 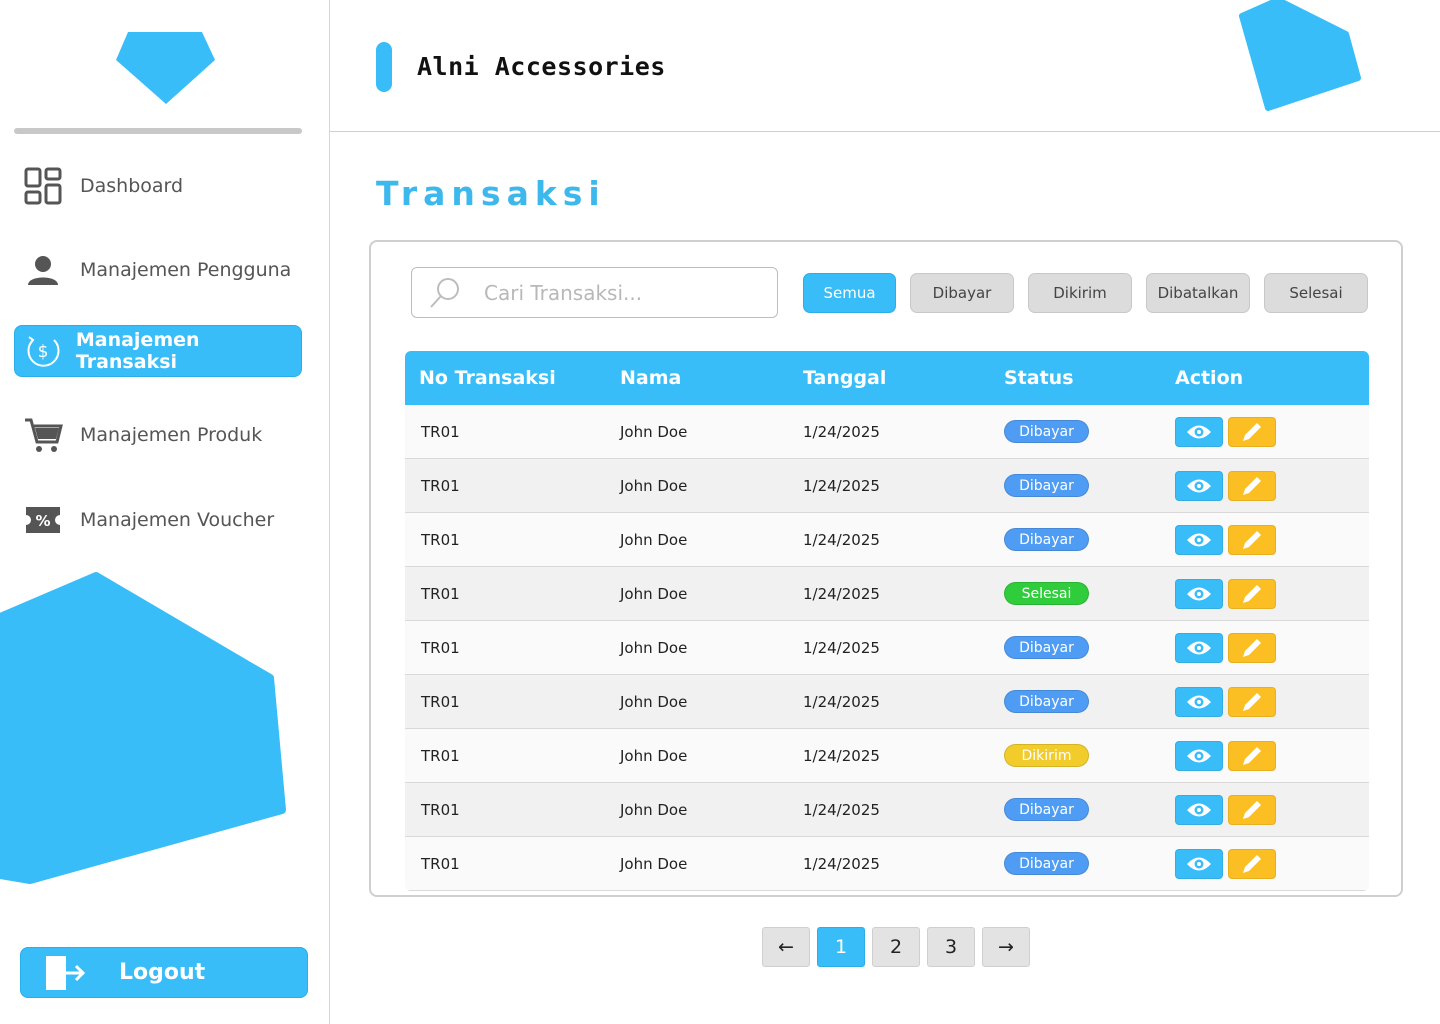 I want to click on next-page-button: →, so click(x=1006, y=947).